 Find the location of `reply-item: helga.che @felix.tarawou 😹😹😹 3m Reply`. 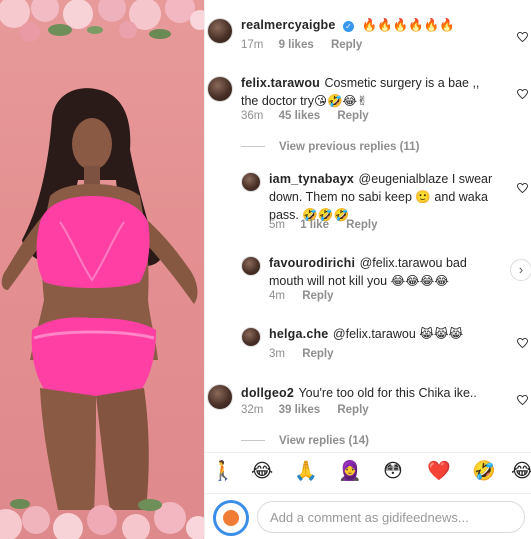

reply-item: helga.che @felix.tarawou 😹😹😹 3m Reply is located at coordinates (368, 343).